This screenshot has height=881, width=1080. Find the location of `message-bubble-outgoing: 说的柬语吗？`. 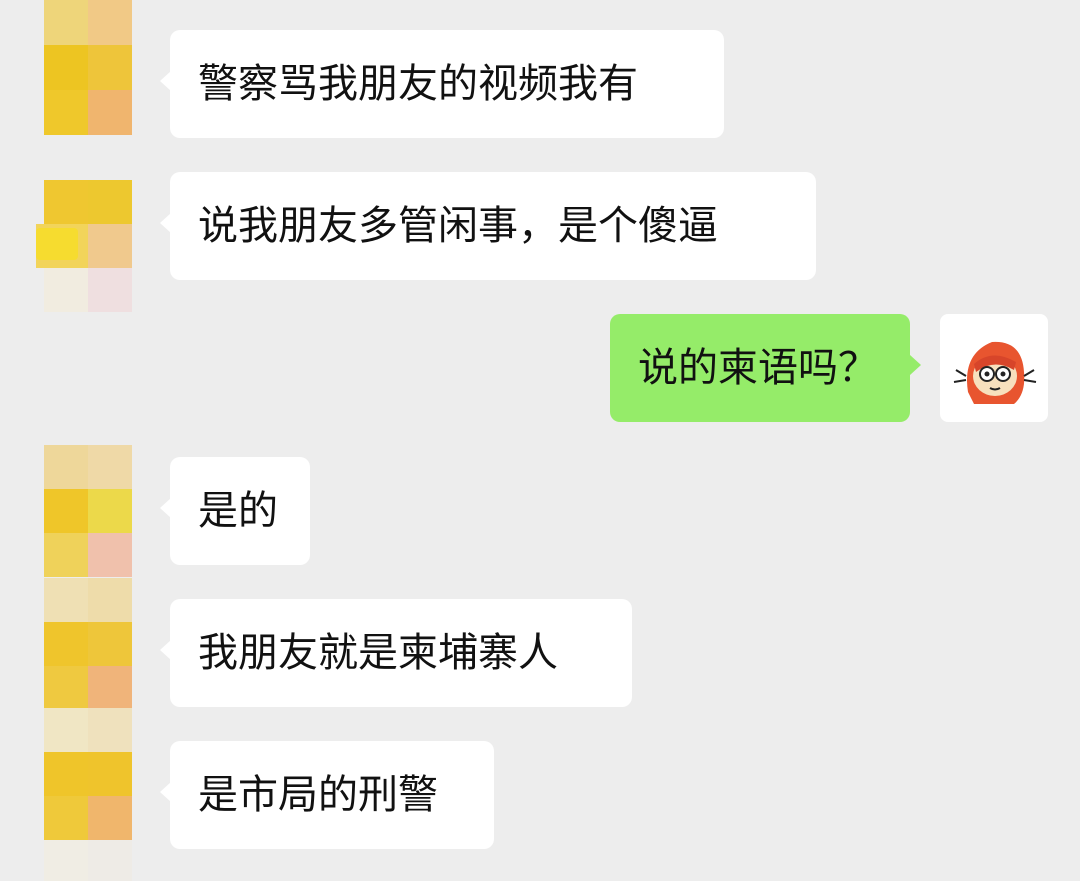

message-bubble-outgoing: 说的柬语吗？ is located at coordinates (760, 368).